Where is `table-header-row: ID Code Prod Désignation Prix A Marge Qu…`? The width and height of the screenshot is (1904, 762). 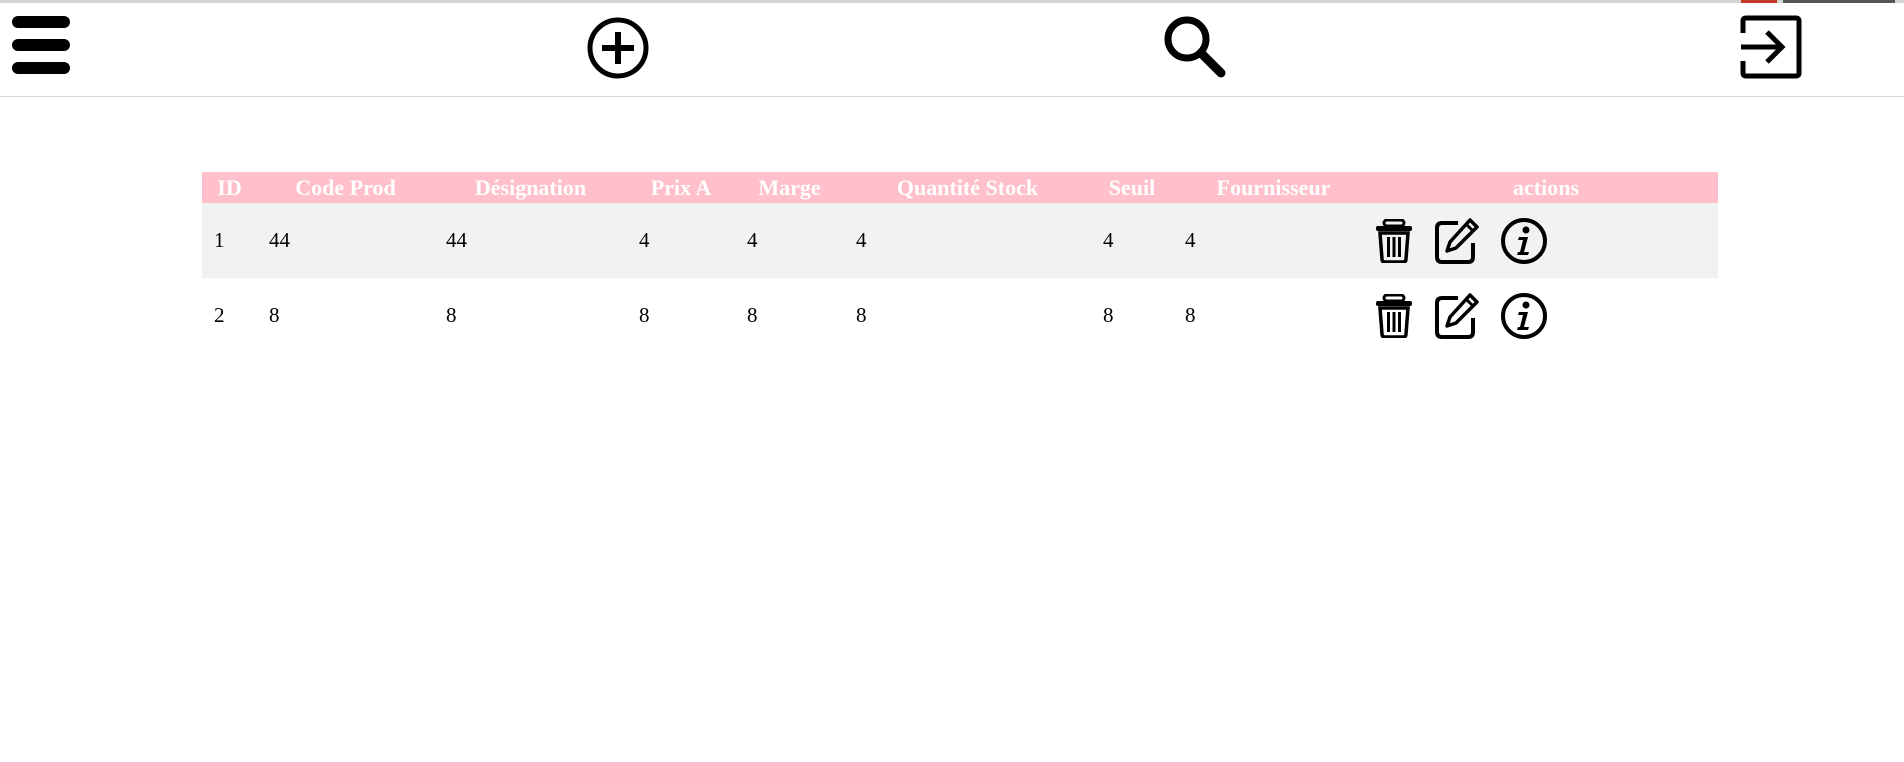
table-header-row: ID Code Prod Désignation Prix A Marge Qu… is located at coordinates (960, 187).